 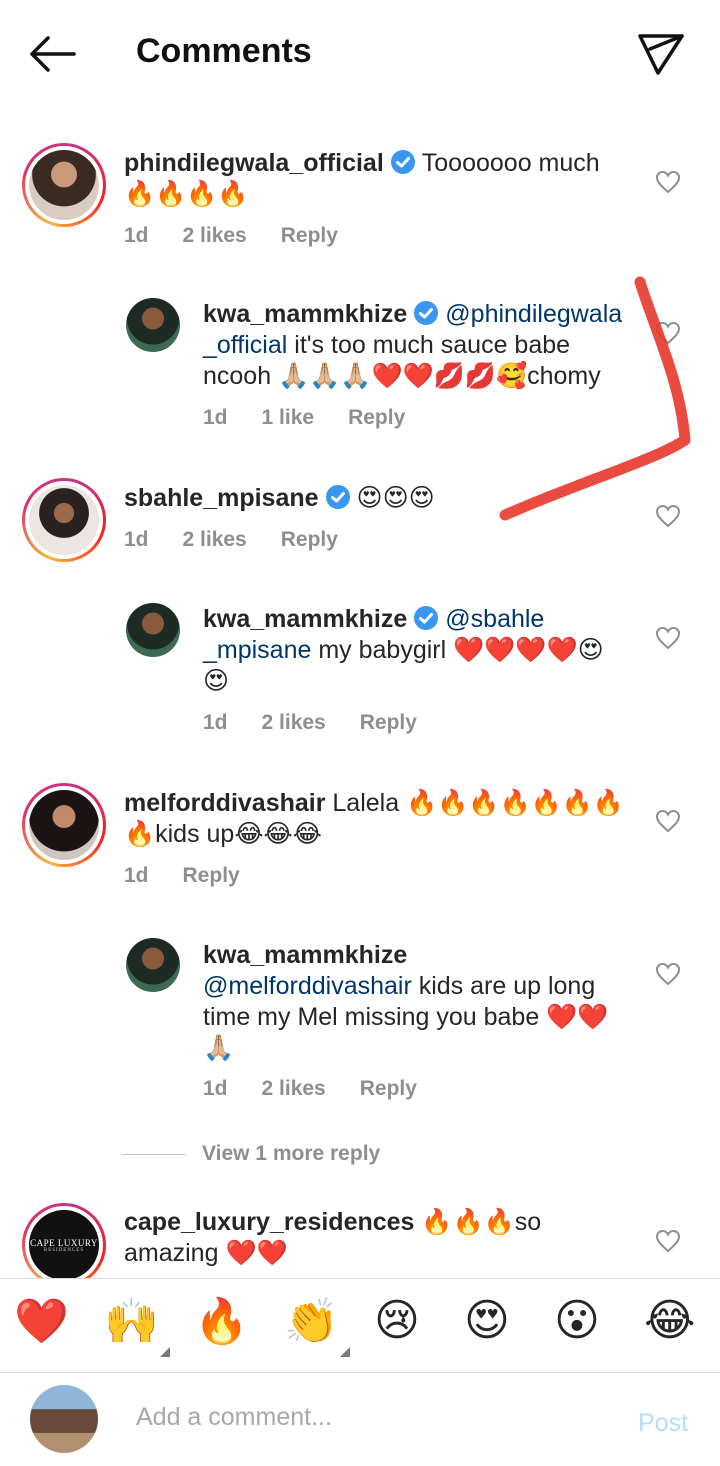 What do you see at coordinates (224, 51) in the screenshot?
I see `page-title: Comments` at bounding box center [224, 51].